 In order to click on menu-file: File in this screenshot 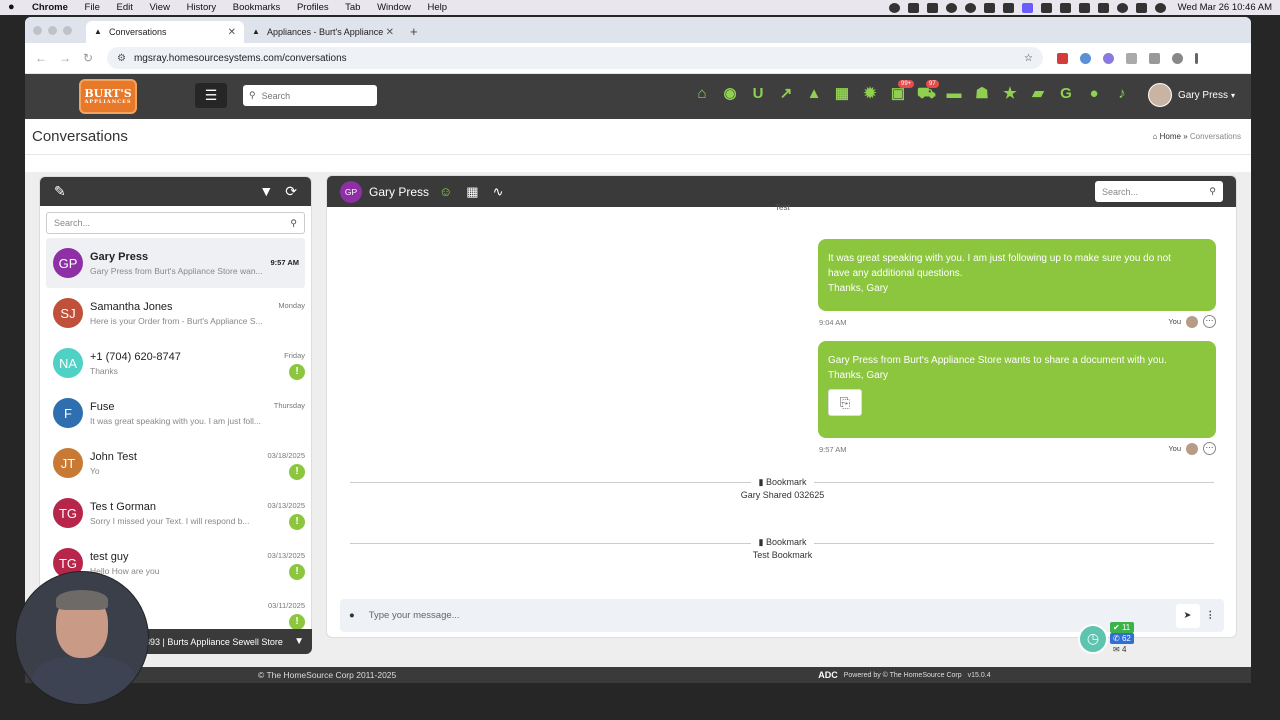, I will do `click(92, 7)`.